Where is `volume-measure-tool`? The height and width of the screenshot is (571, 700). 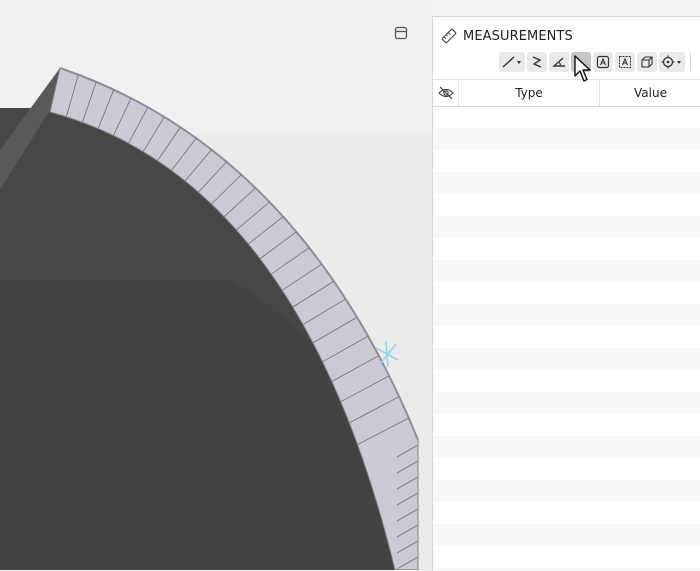
volume-measure-tool is located at coordinates (647, 62).